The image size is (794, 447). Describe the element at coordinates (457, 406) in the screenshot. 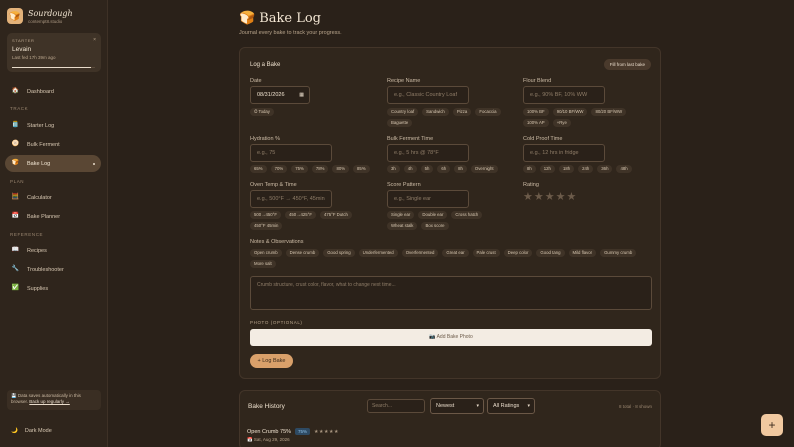

I see `sort-select: Newest ▾` at that location.